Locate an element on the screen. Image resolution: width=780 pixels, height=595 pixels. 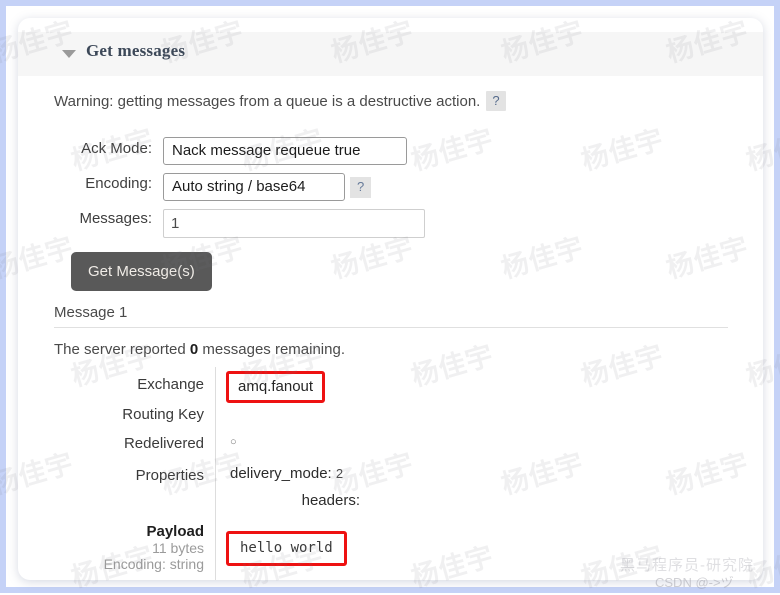
redelivered-value: ○ is located at coordinates (233, 442).